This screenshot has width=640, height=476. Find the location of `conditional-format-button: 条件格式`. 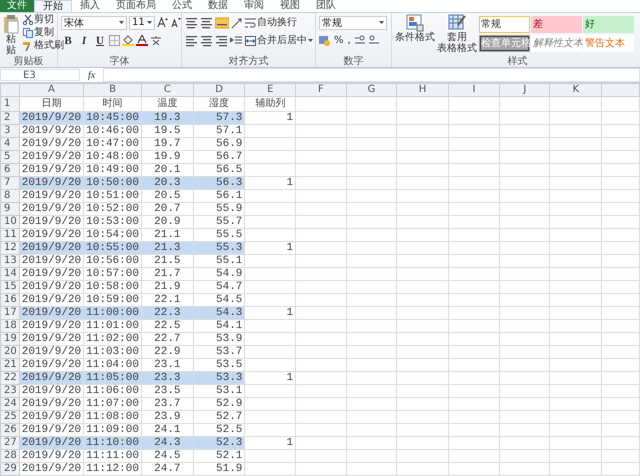

conditional-format-button: 条件格式 is located at coordinates (415, 28).